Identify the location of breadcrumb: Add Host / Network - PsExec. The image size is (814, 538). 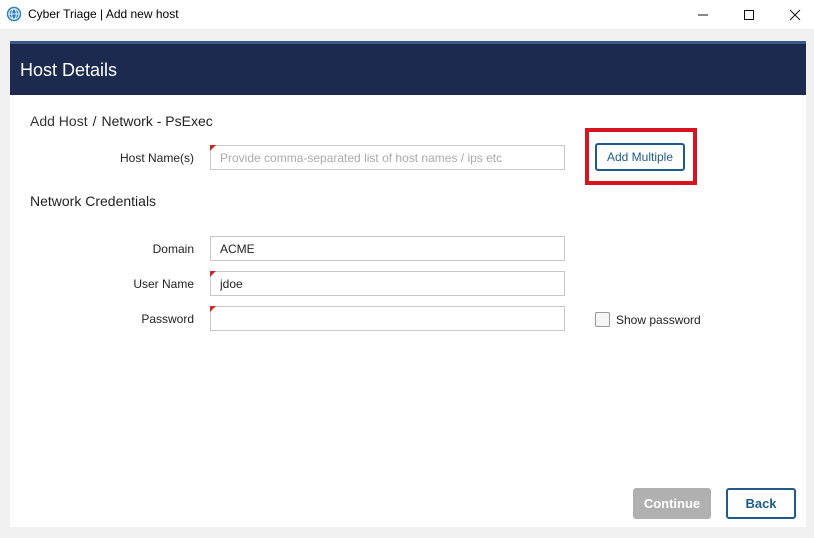
(121, 121).